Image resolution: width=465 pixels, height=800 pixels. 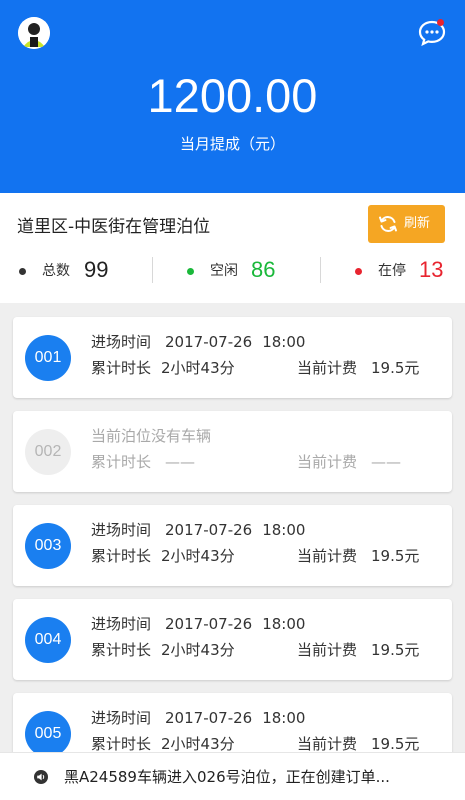 I want to click on fee-row: 当前计费 ——, so click(x=349, y=462).